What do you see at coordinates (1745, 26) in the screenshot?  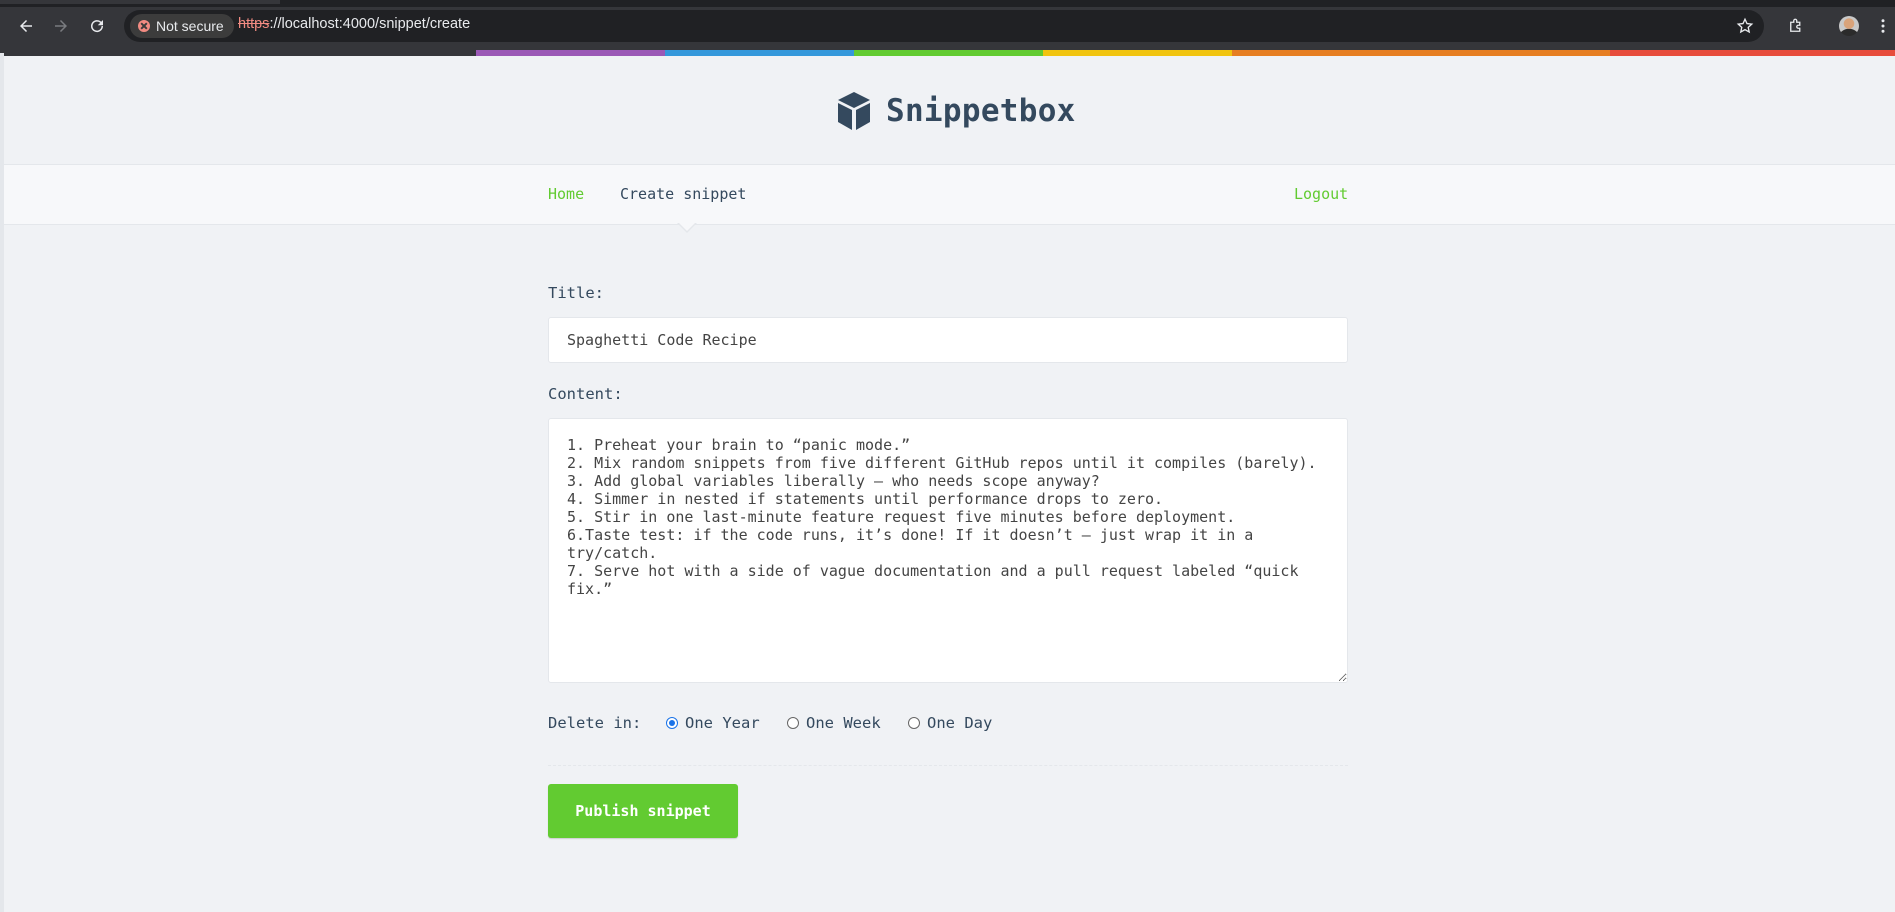 I see `star-icon` at bounding box center [1745, 26].